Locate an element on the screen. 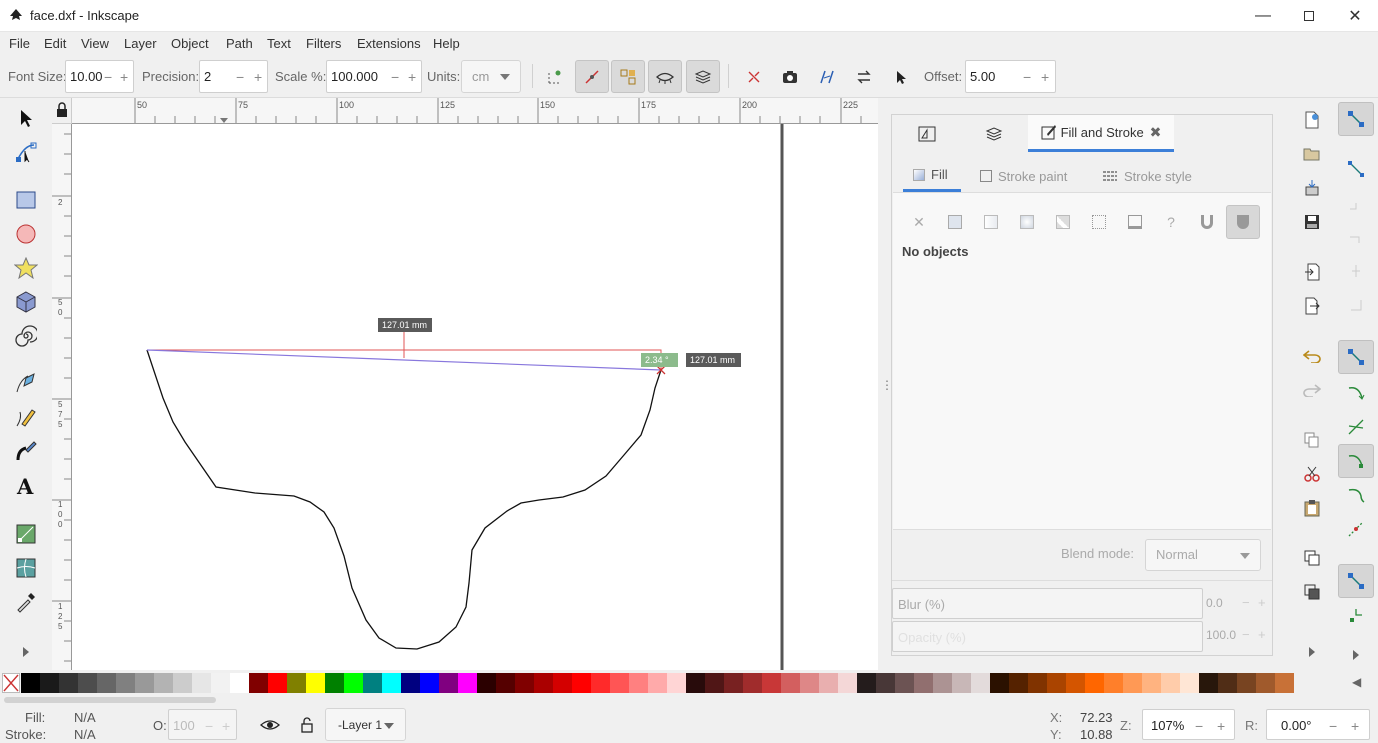 This screenshot has width=1378, height=743. mesh-gradient-button is located at coordinates (1063, 222).